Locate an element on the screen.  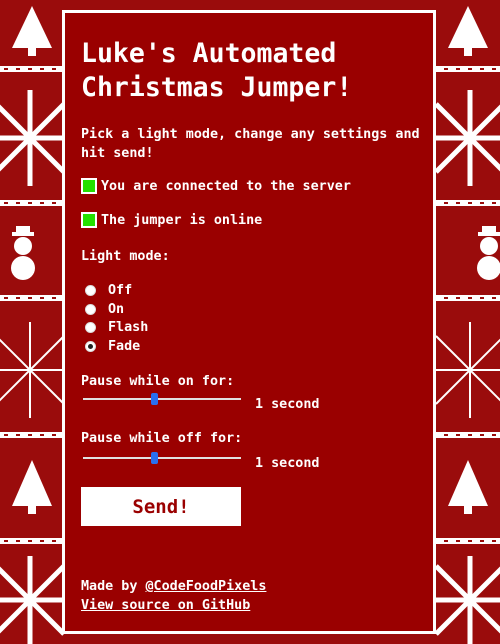
made-by-credit: Made by @CodeFoodPixels is located at coordinates (173, 586).